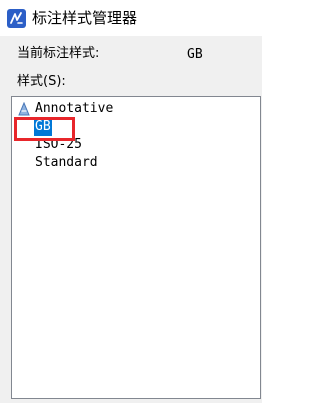 The height and width of the screenshot is (403, 320). Describe the element at coordinates (195, 54) in the screenshot. I see `current-style-value: GB` at that location.